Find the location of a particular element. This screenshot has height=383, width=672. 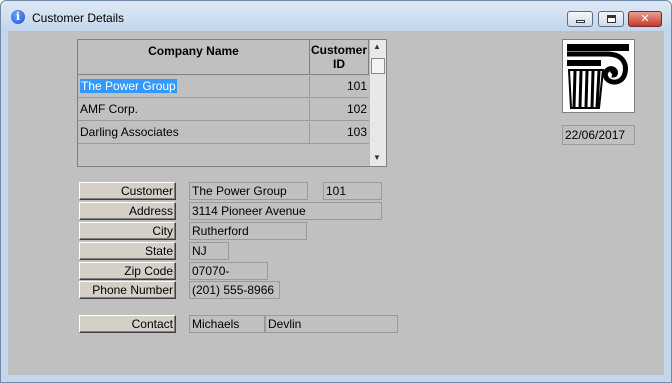

table-row: Darling Associates 103 is located at coordinates (223, 133).